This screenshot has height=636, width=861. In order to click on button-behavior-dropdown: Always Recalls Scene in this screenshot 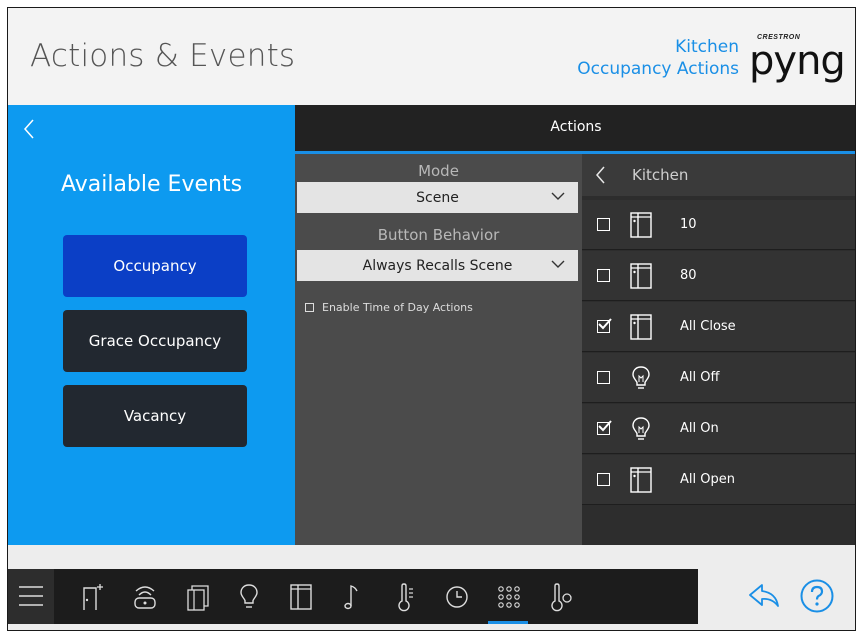, I will do `click(437, 265)`.